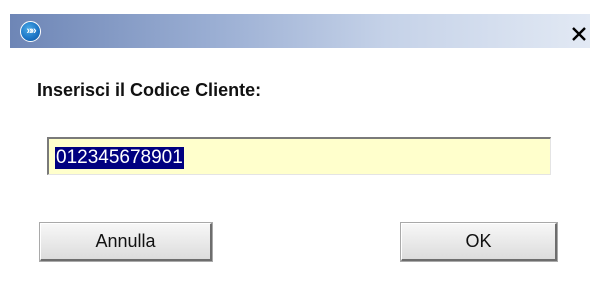 The height and width of the screenshot is (283, 590). I want to click on customer-code-input: 012345678901, so click(299, 156).